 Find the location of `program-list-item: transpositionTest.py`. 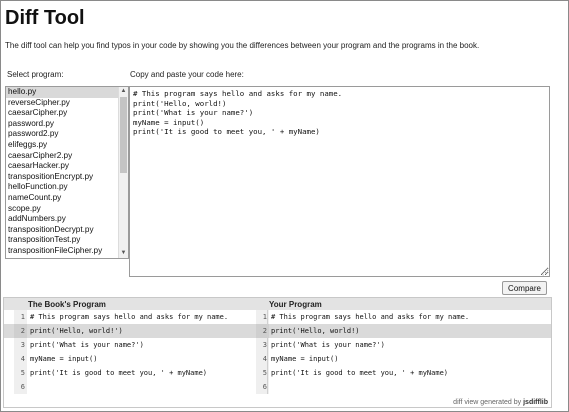

program-list-item: transpositionTest.py is located at coordinates (62, 240).